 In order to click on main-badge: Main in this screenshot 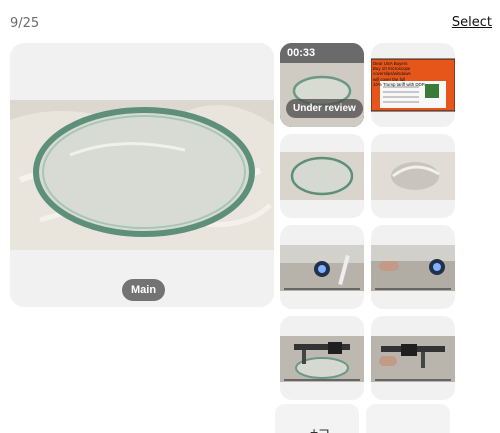, I will do `click(144, 290)`.